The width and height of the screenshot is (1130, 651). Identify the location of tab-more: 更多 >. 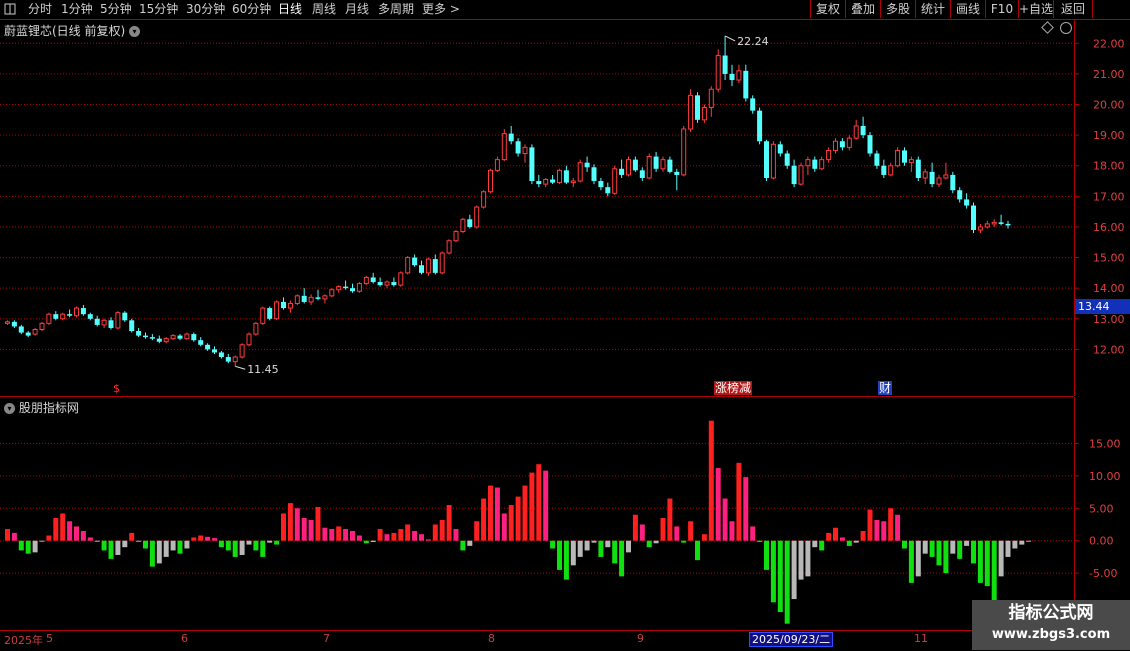
(441, 9).